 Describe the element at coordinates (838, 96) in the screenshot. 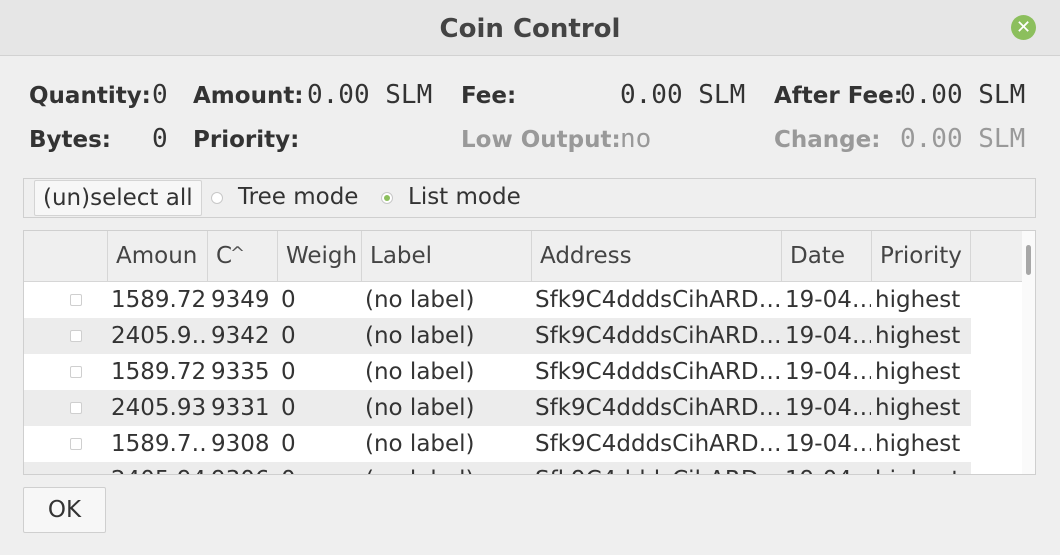

I see `after-fee-label: After Fee:` at that location.